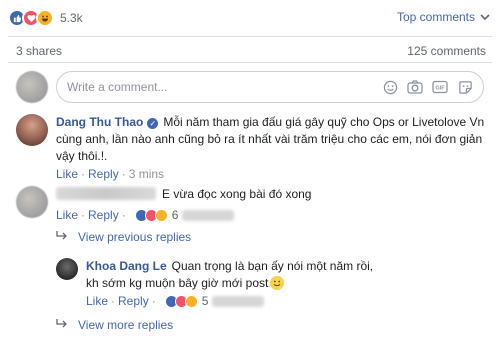 This screenshot has height=340, width=500. I want to click on gif-icon: GIF, so click(440, 87).